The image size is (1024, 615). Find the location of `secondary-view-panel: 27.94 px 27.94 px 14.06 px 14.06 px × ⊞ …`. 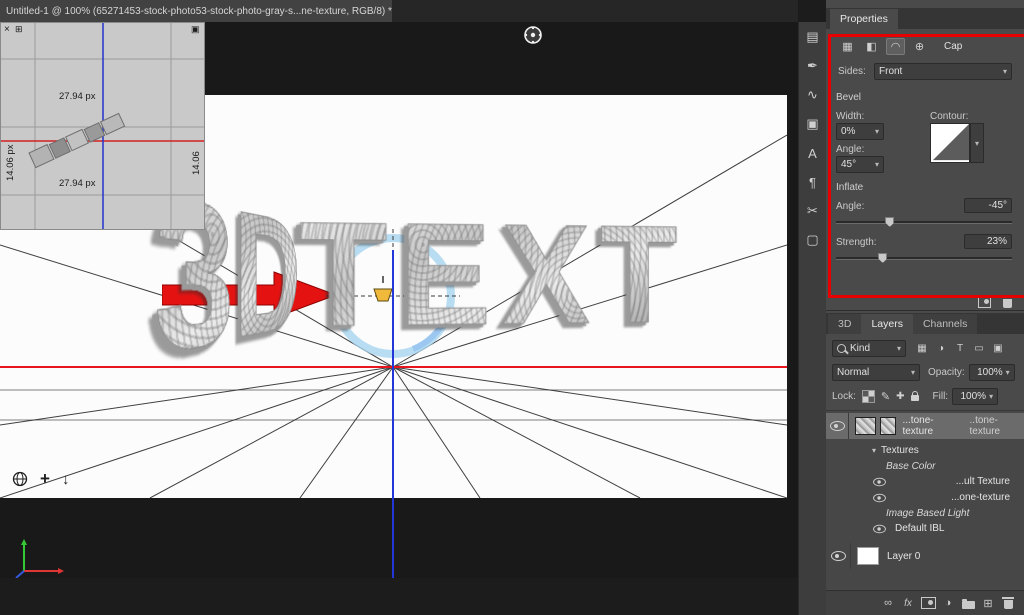

secondary-view-panel: 27.94 px 27.94 px 14.06 px 14.06 px × ⊞ … is located at coordinates (102, 126).